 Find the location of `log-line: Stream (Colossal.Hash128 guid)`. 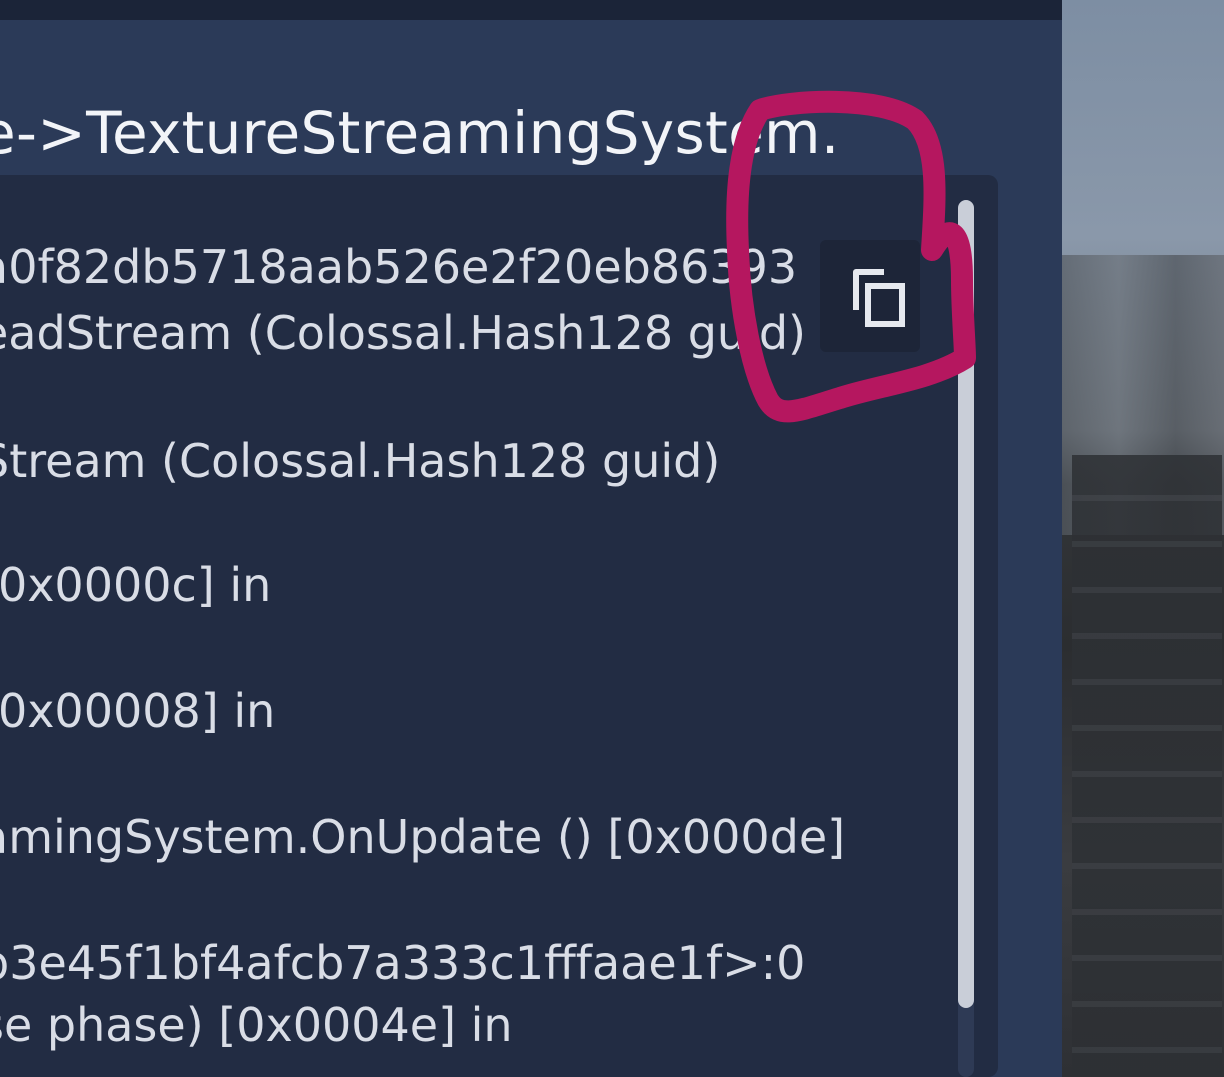

log-line: Stream (Colossal.Hash128 guid) is located at coordinates (360, 461).